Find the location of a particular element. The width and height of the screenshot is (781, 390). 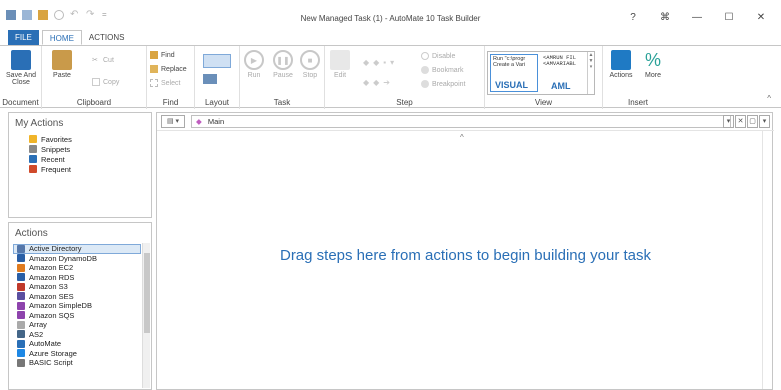

pause-icon: ❚❚ is located at coordinates (283, 60).